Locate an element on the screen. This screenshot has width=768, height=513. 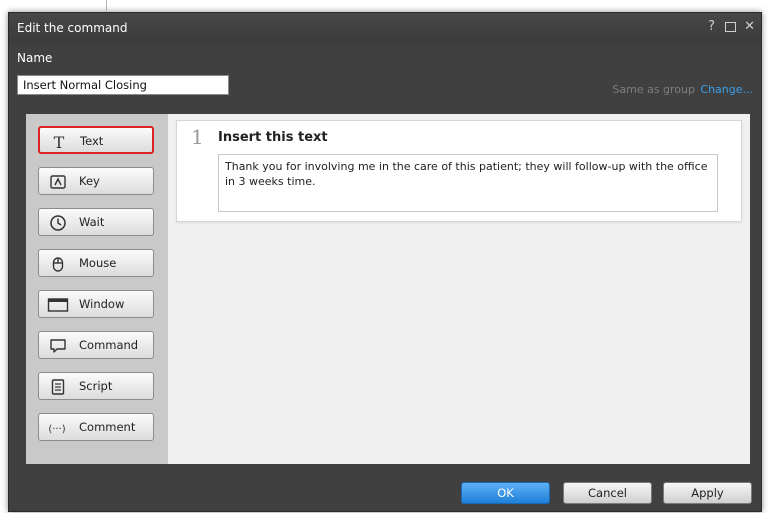
dialog-title: Edit the command is located at coordinates (72, 28).